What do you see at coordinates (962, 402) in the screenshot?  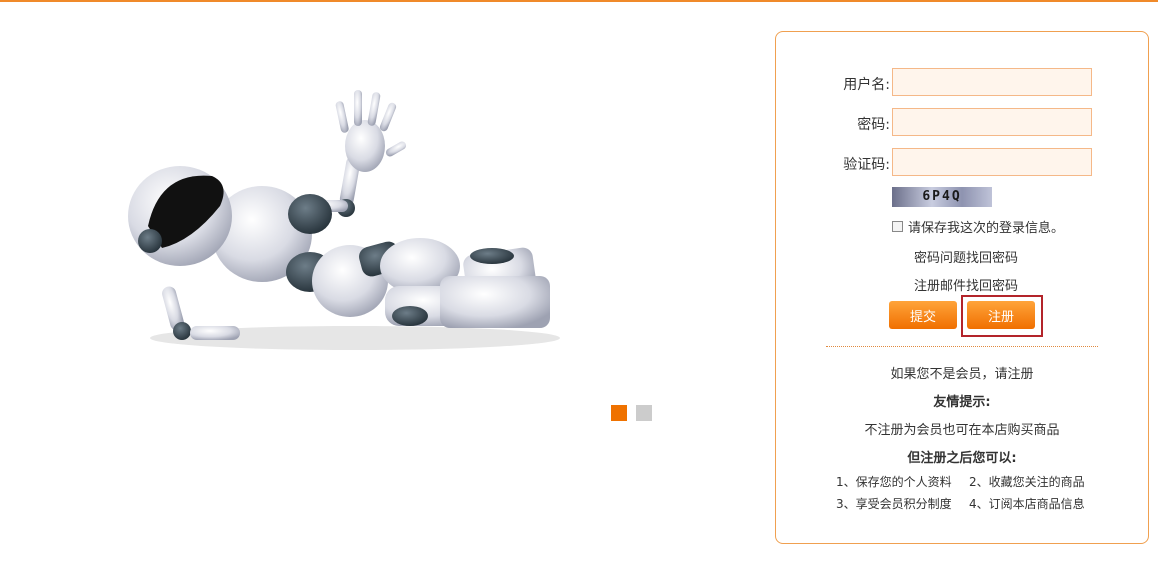 I see `tip-title: 友情提示:` at bounding box center [962, 402].